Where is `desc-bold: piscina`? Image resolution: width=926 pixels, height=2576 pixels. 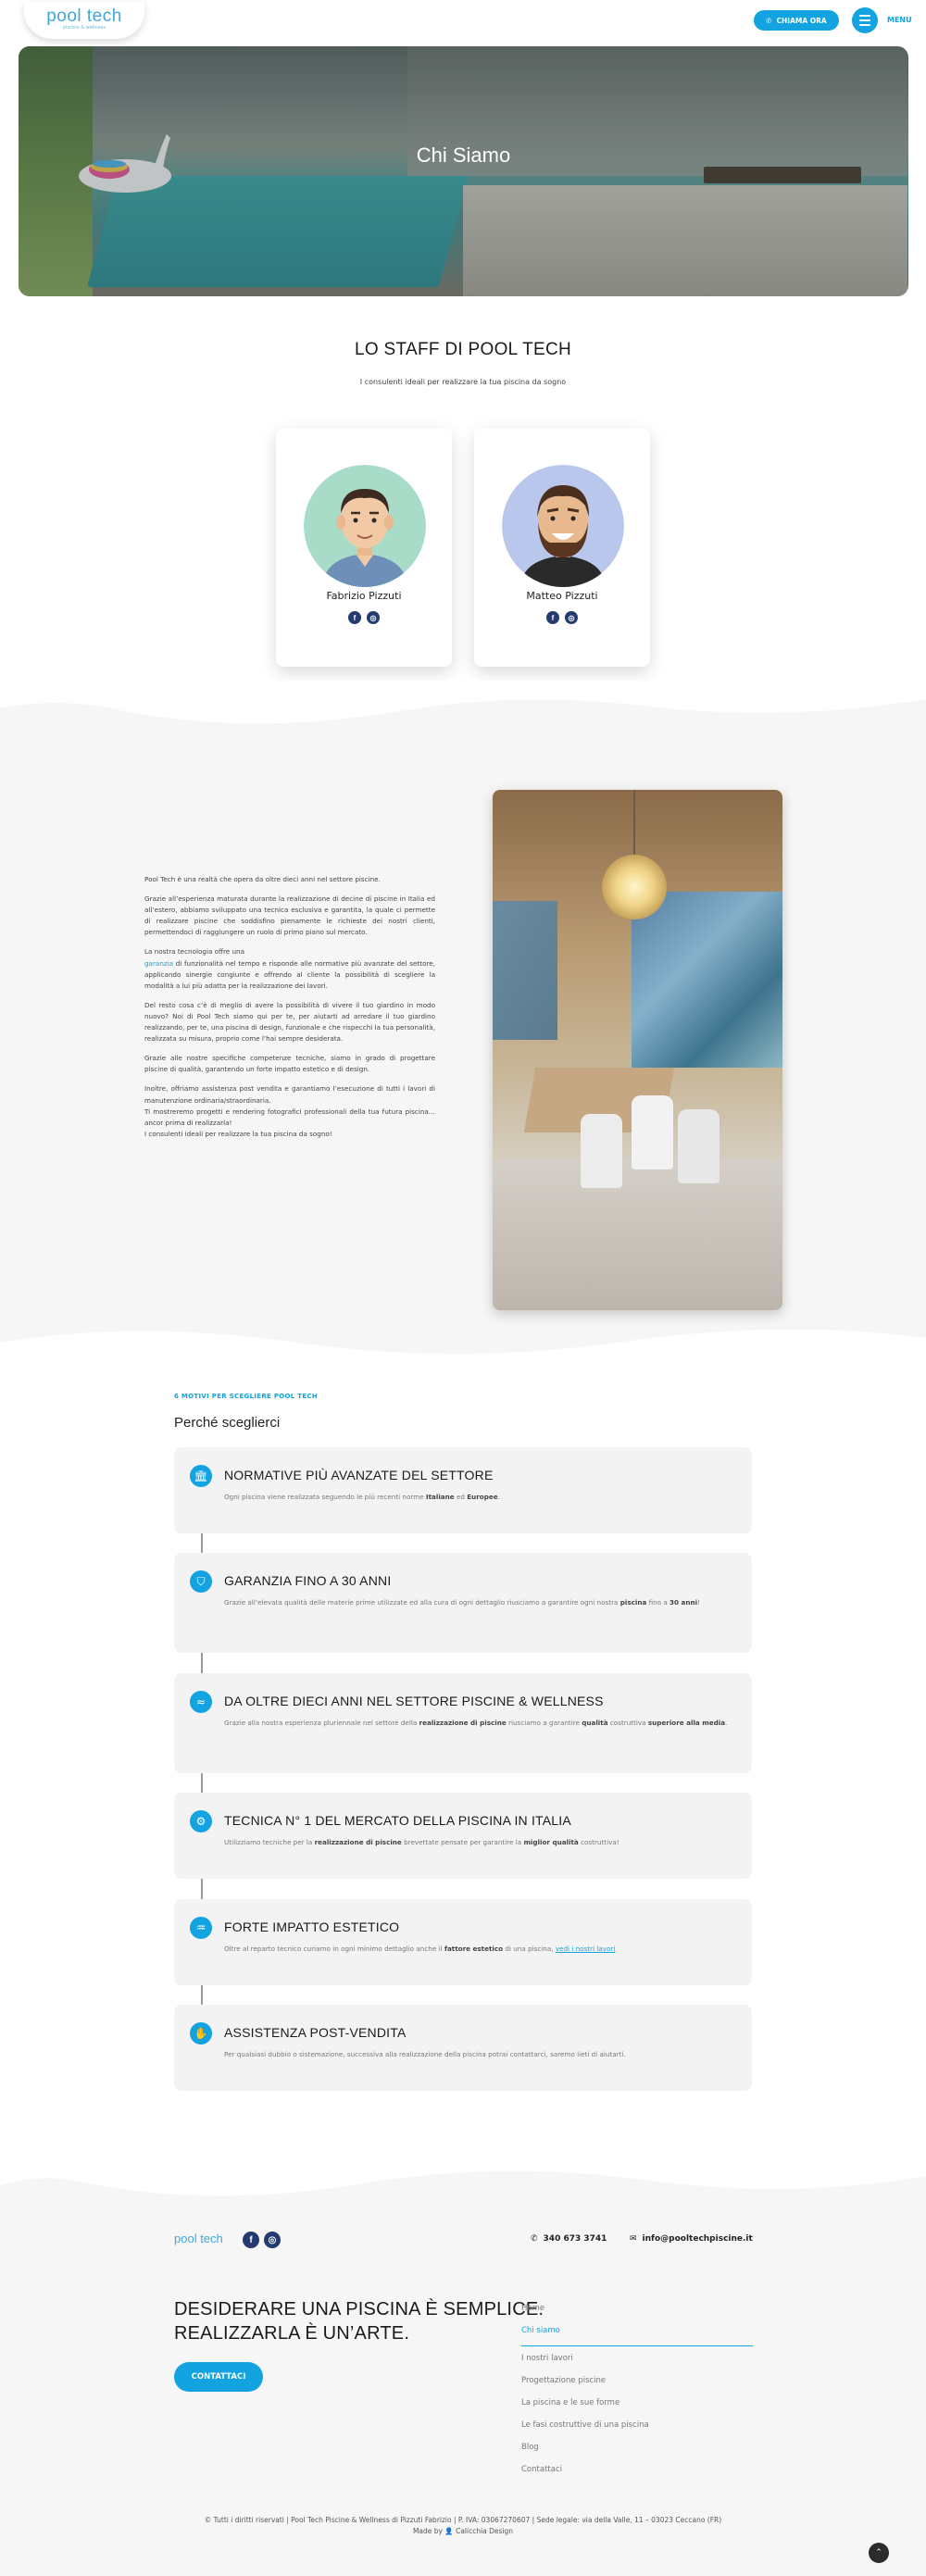 desc-bold: piscina is located at coordinates (633, 1602).